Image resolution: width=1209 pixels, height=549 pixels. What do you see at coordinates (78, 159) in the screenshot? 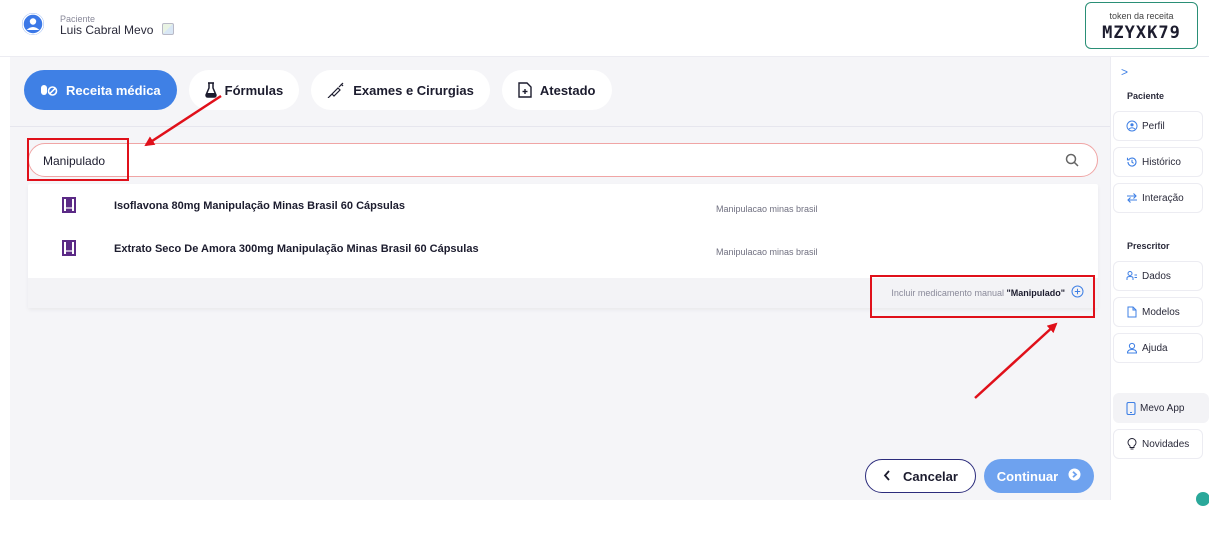
I see `annotation-box-search` at bounding box center [78, 159].